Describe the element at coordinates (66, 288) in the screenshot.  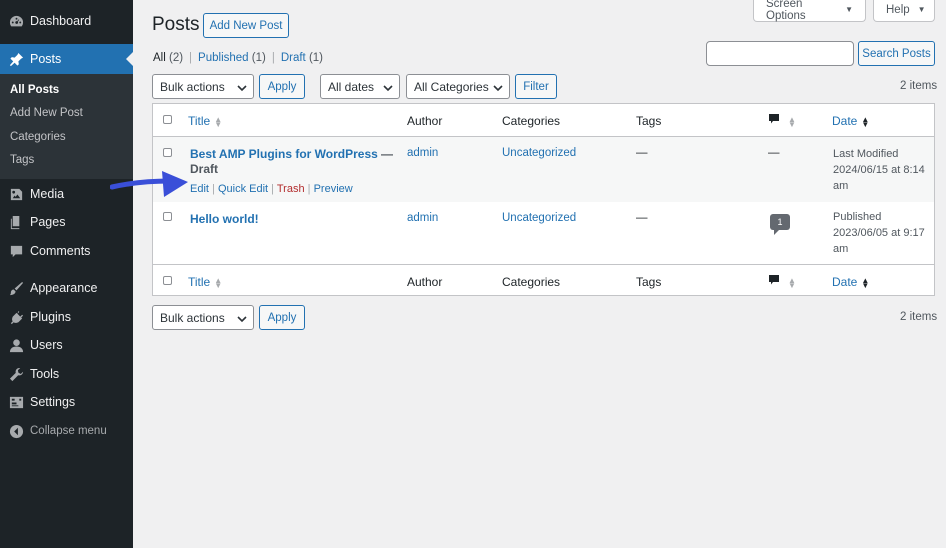
I see `menu-appearance: Appearance` at that location.